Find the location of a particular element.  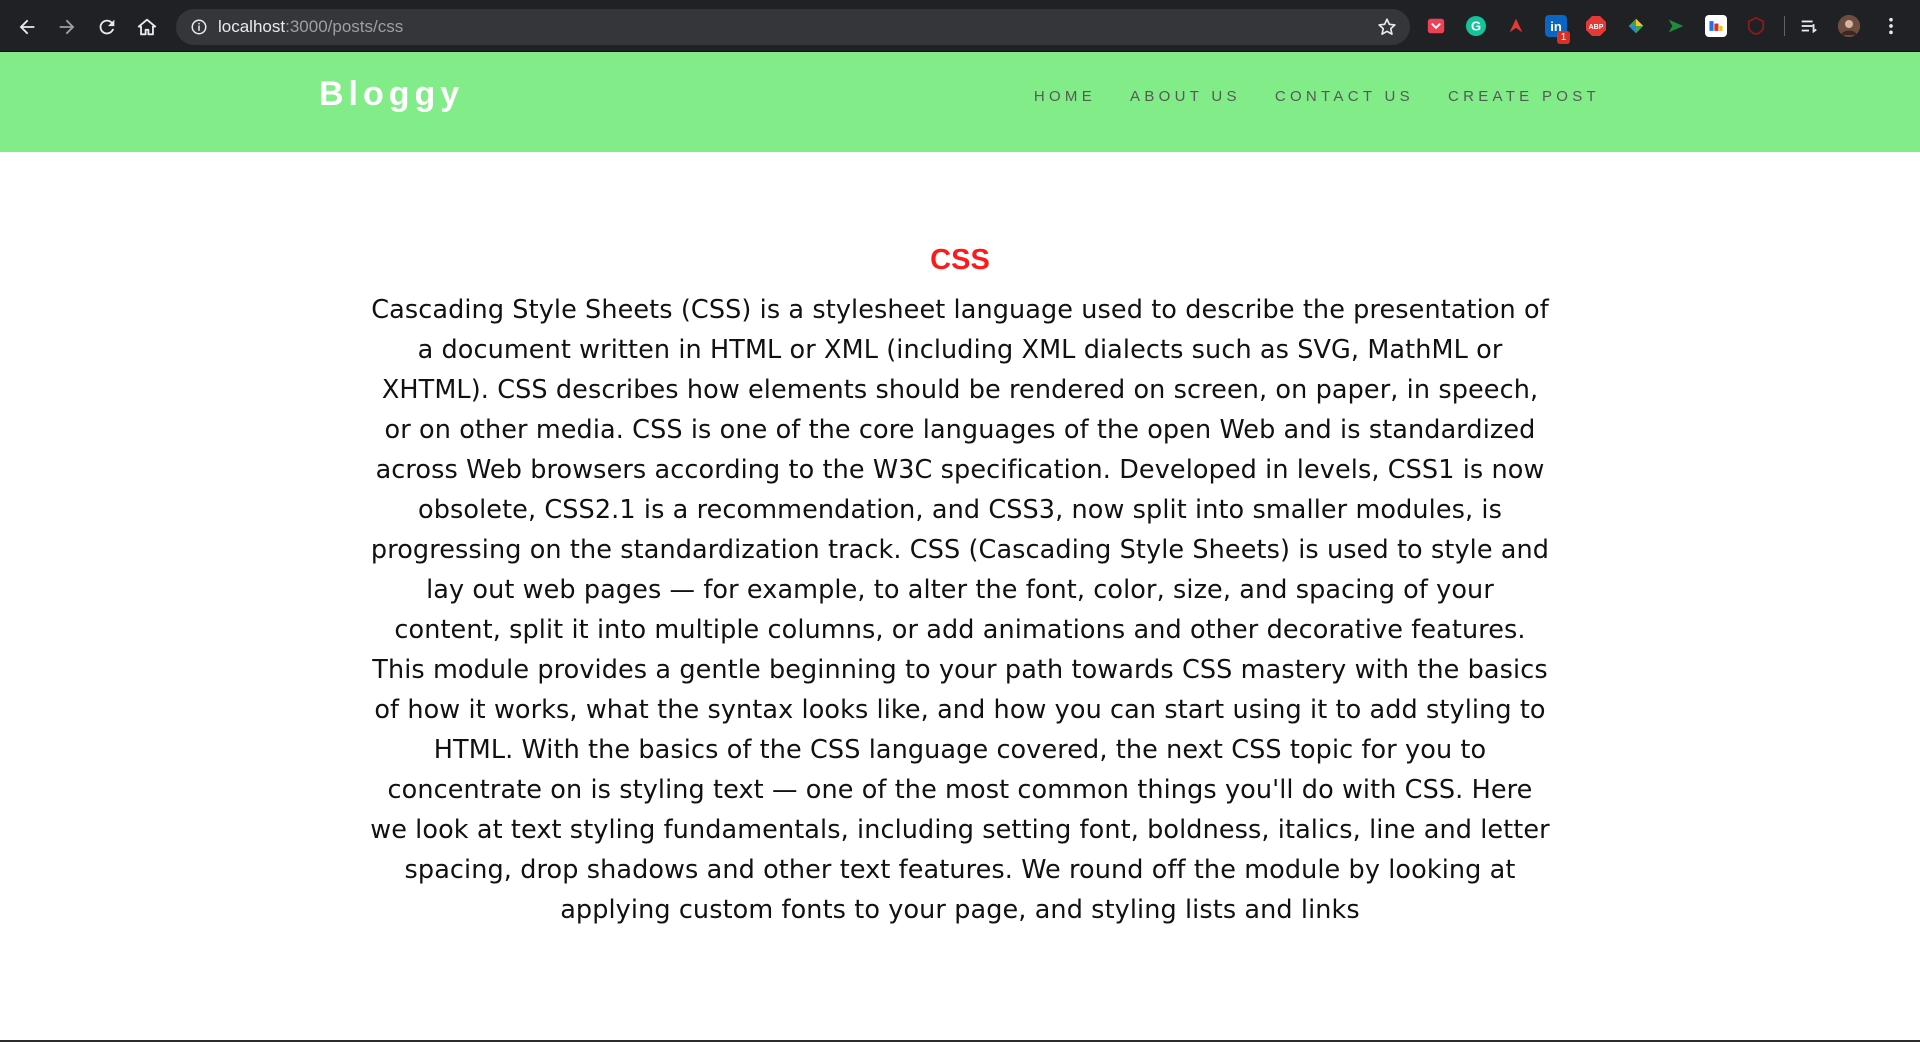

nav-contact-us: CONTACT US is located at coordinates (1344, 96).